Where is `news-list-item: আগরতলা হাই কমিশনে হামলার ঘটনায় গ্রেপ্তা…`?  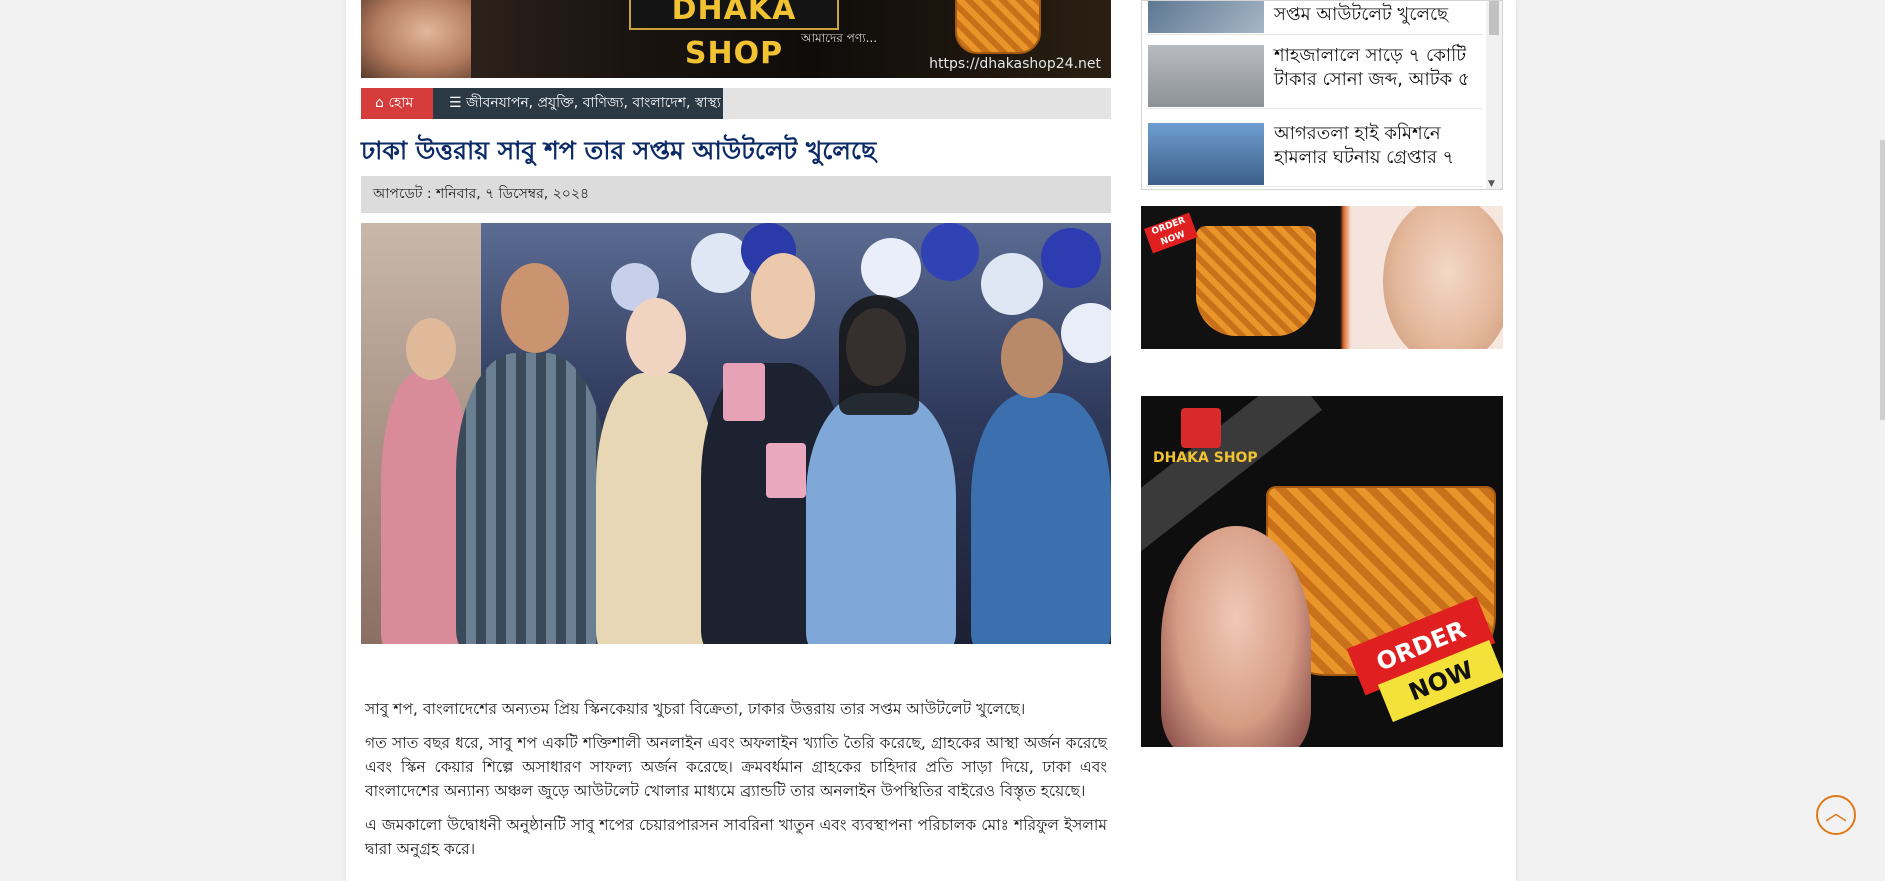 news-list-item: আগরতলা হাই কমিশনে হামলার ঘটনায় গ্রেপ্তা… is located at coordinates (1314, 152).